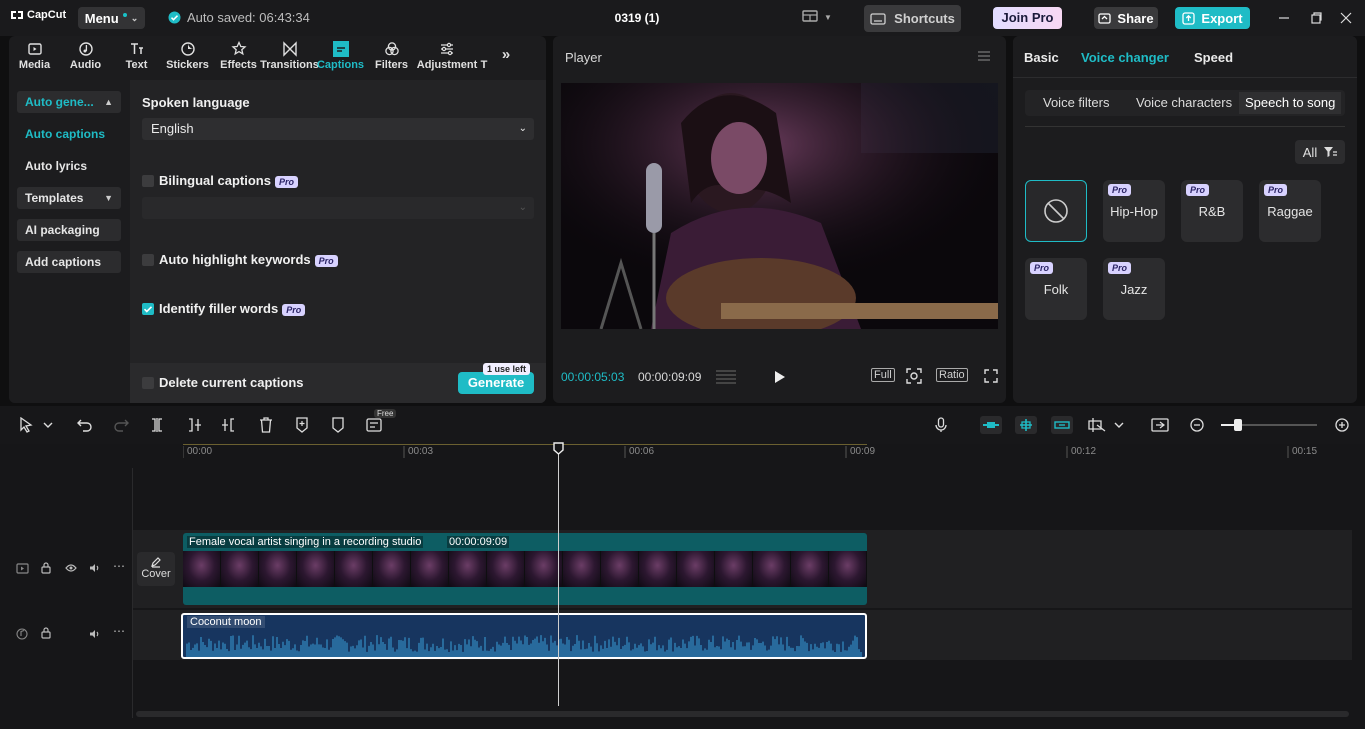  Describe the element at coordinates (941, 425) in the screenshot. I see `microphone-icon` at that location.